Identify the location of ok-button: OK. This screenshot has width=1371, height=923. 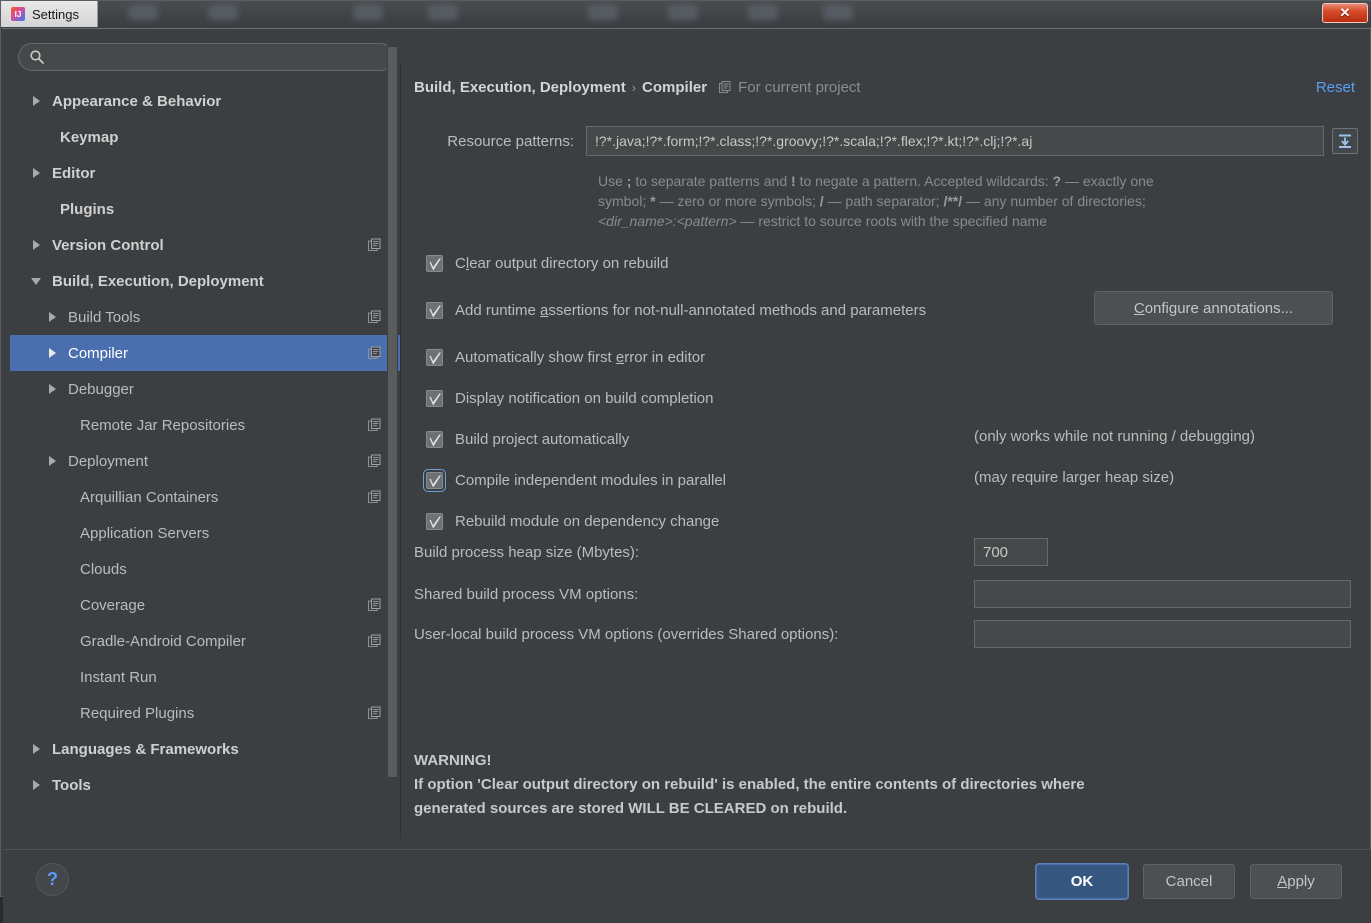
(1082, 881).